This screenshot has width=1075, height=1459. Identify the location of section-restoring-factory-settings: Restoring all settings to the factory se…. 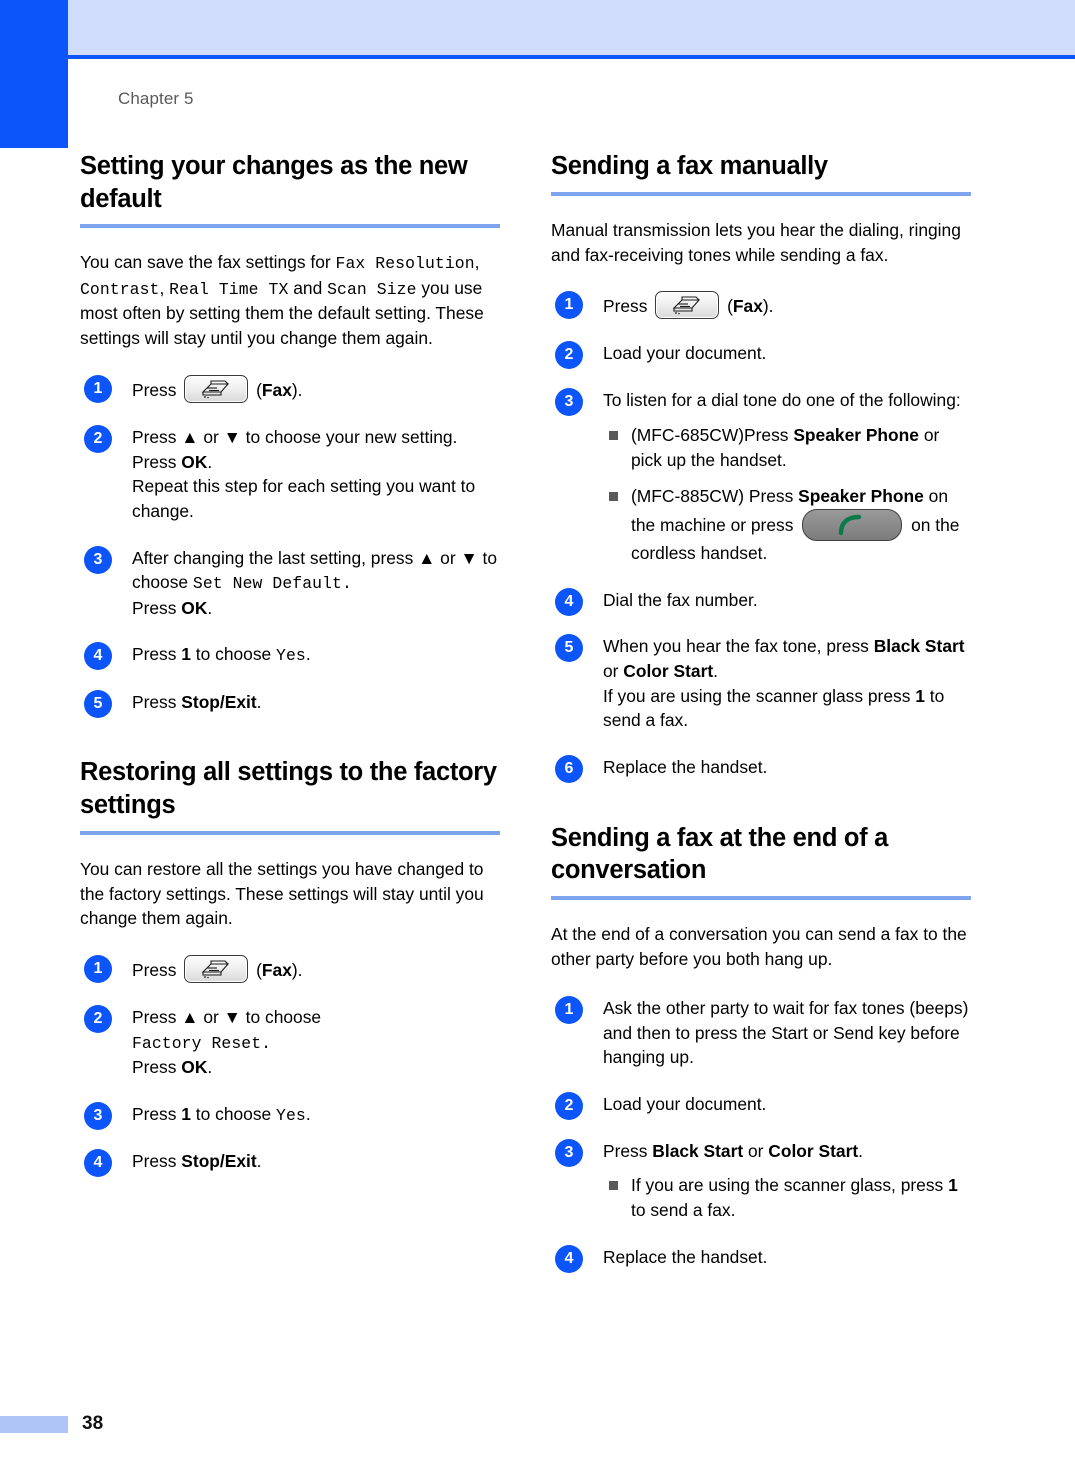
(290, 967).